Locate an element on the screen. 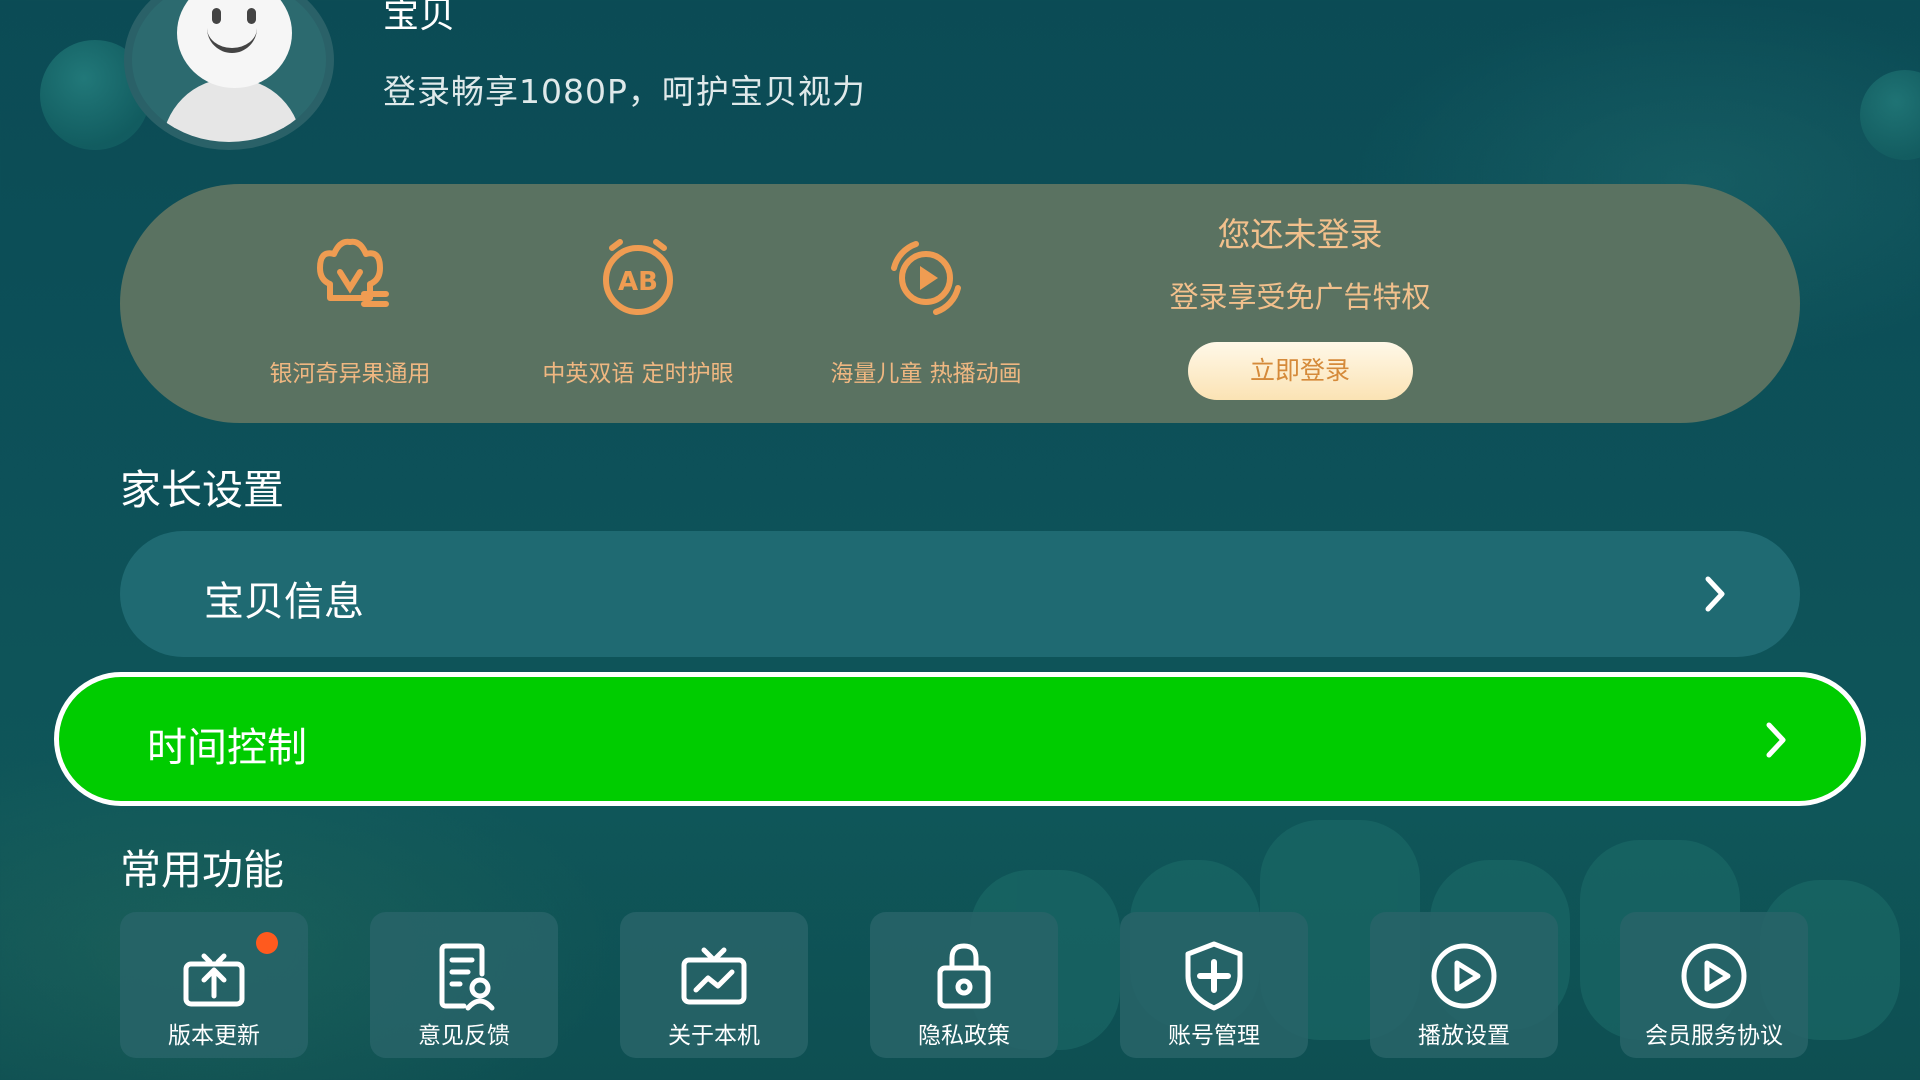 This screenshot has width=1920, height=1080. settings-row-label: 时间控制 is located at coordinates (227, 748).